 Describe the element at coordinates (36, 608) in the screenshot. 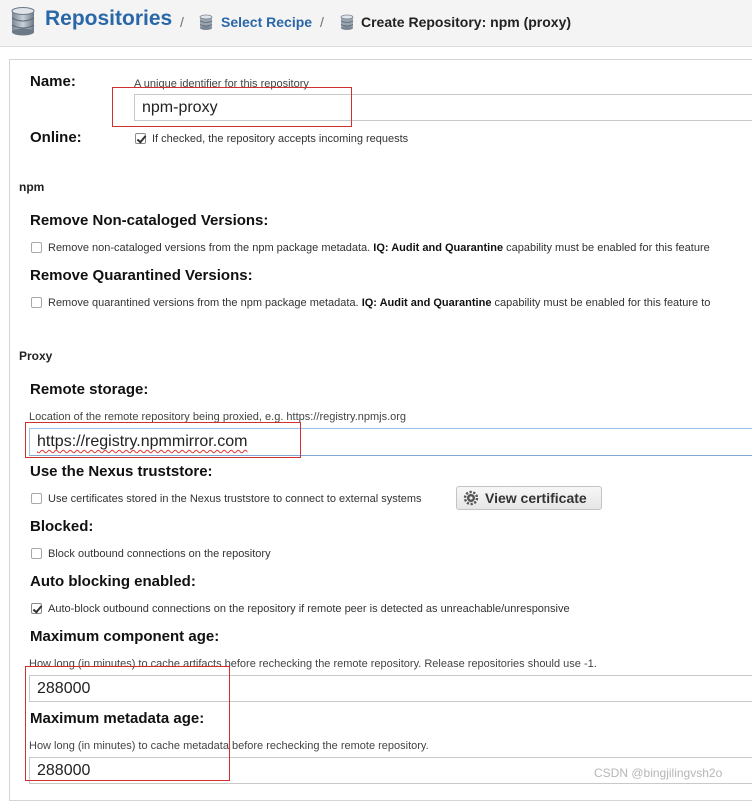

I see `auto-block-checkbox` at that location.